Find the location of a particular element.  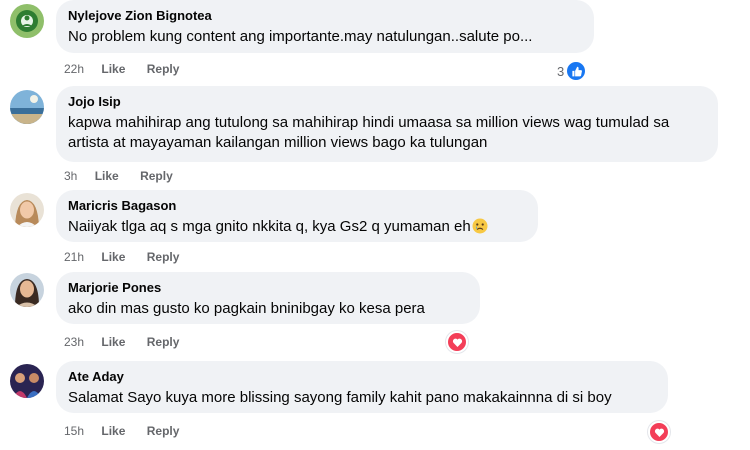

comment-author: Ate Aday is located at coordinates (362, 377).